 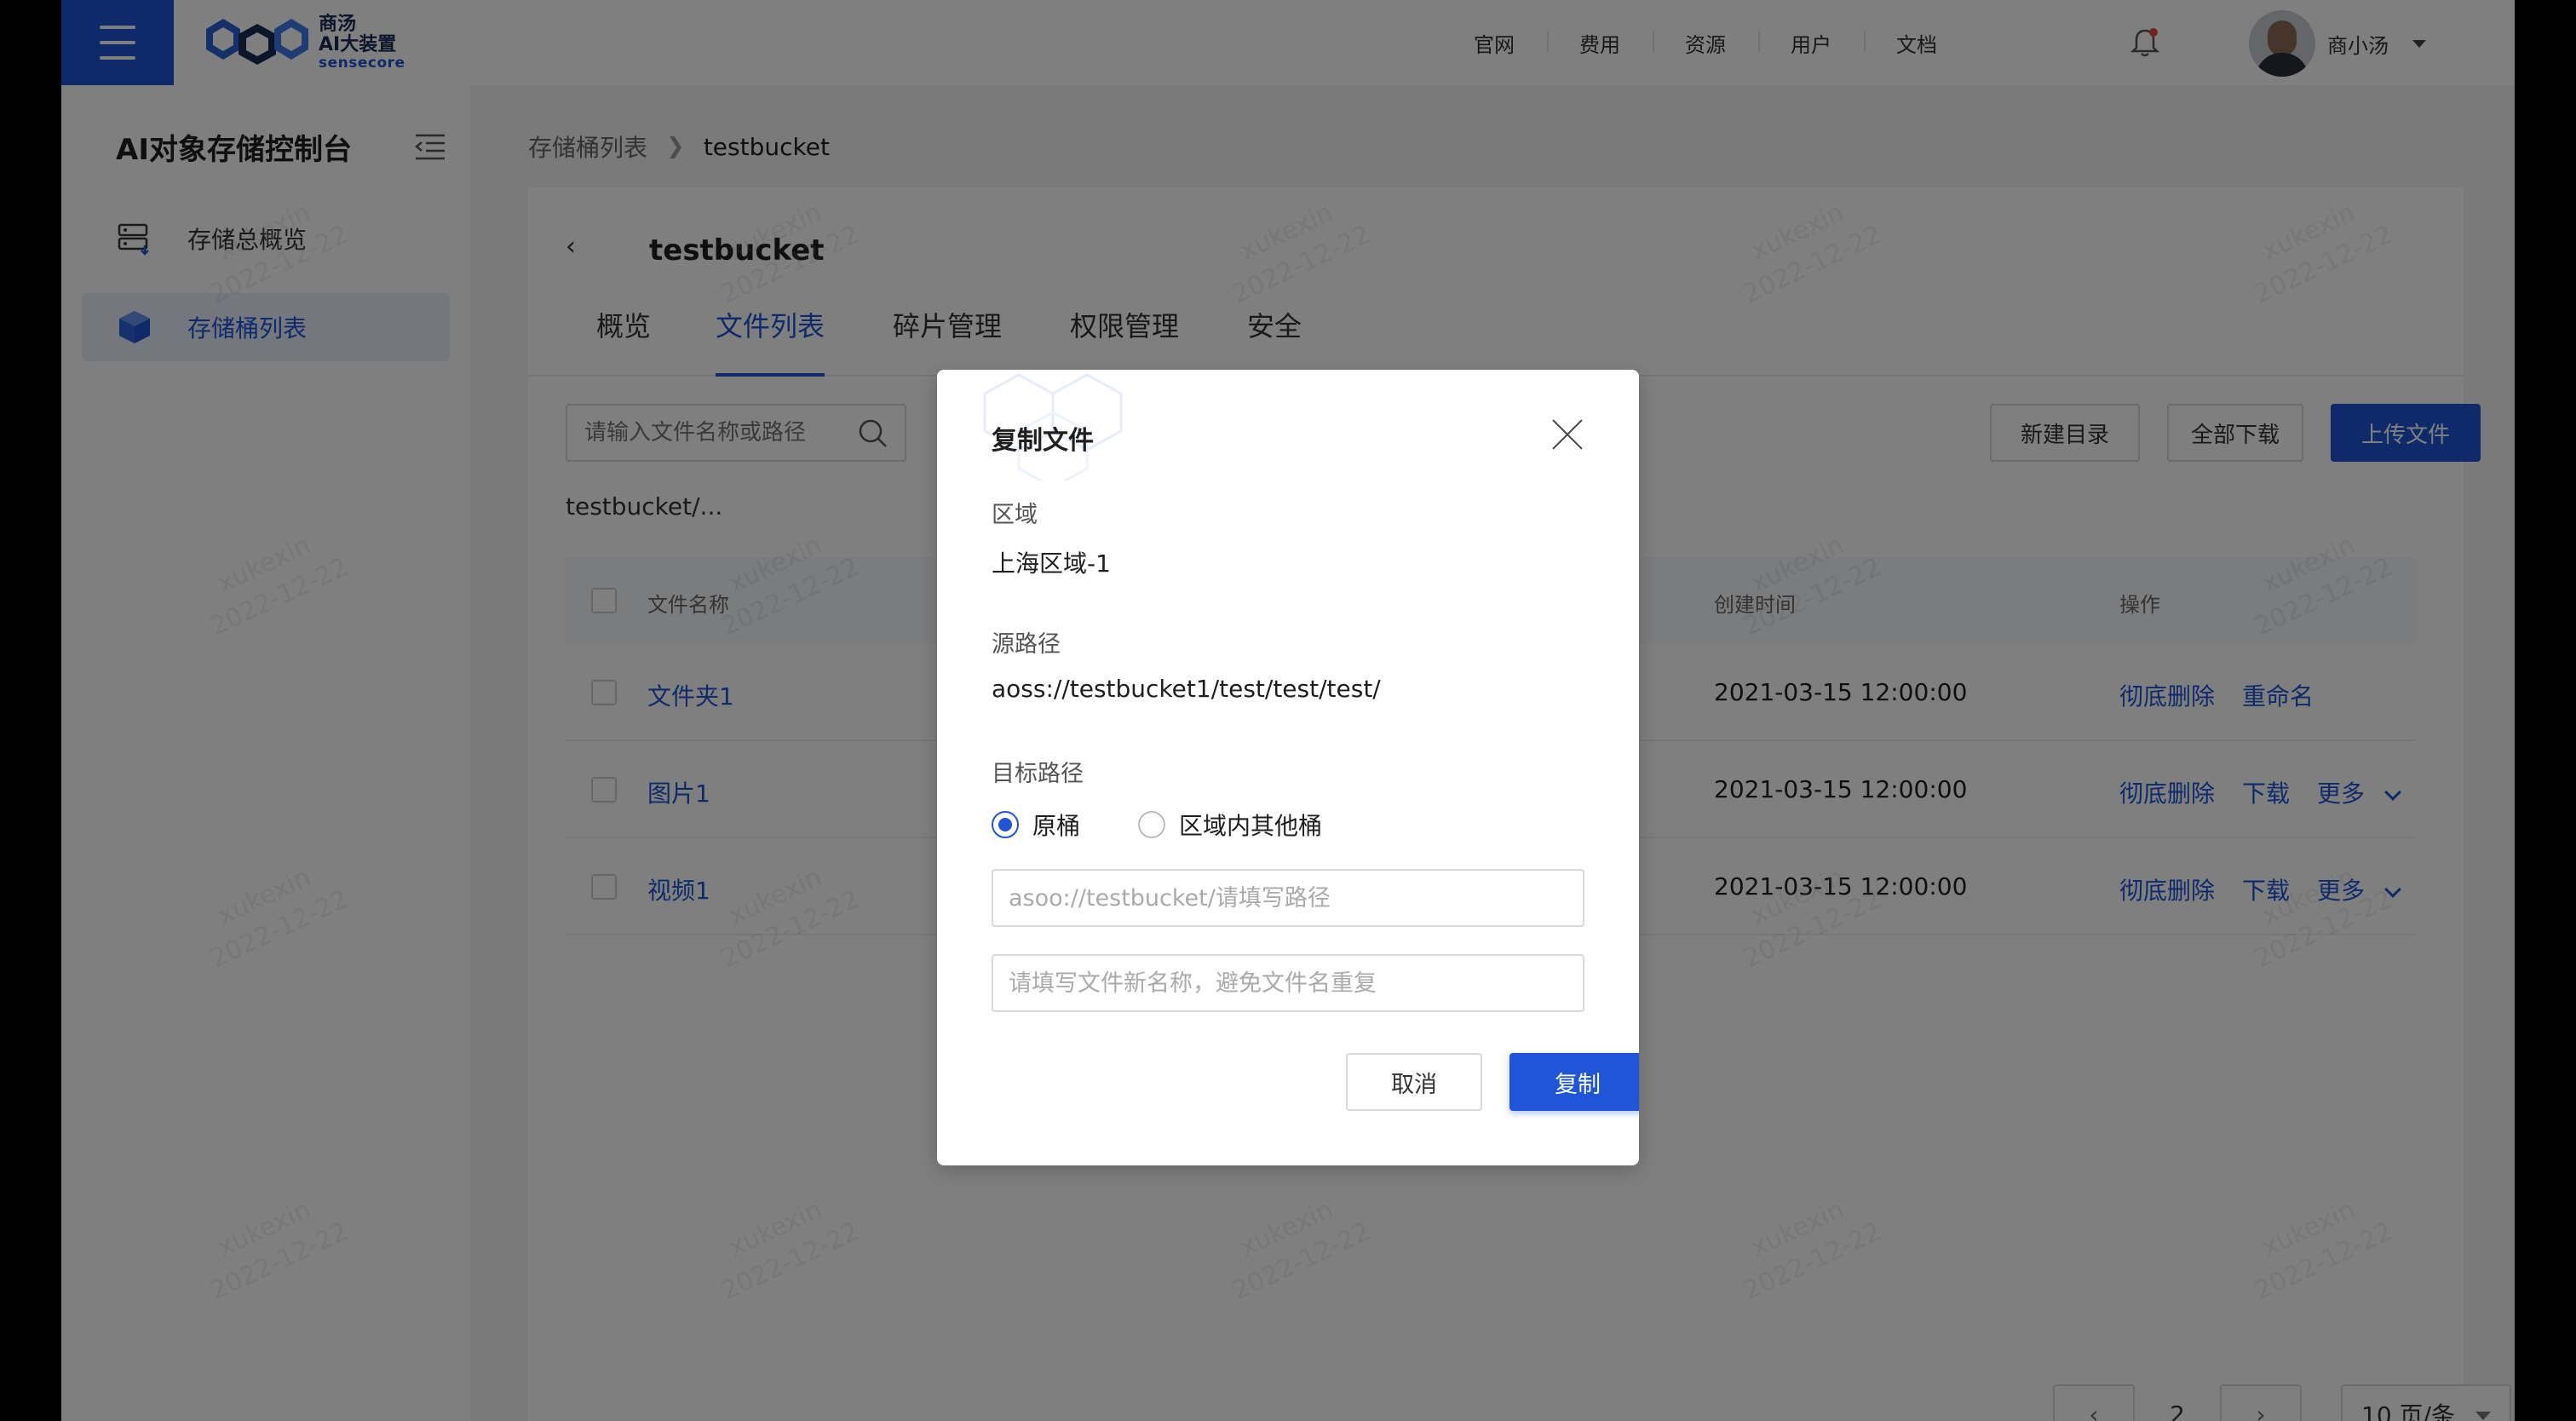 What do you see at coordinates (1052, 563) in the screenshot?
I see `region-value: 上海区域-1` at bounding box center [1052, 563].